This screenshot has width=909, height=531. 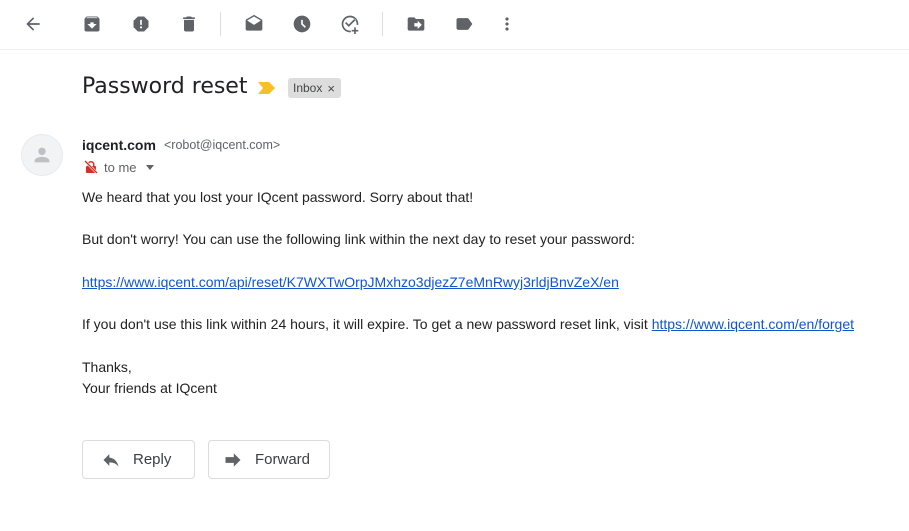 I want to click on move-to-icon, so click(x=416, y=24).